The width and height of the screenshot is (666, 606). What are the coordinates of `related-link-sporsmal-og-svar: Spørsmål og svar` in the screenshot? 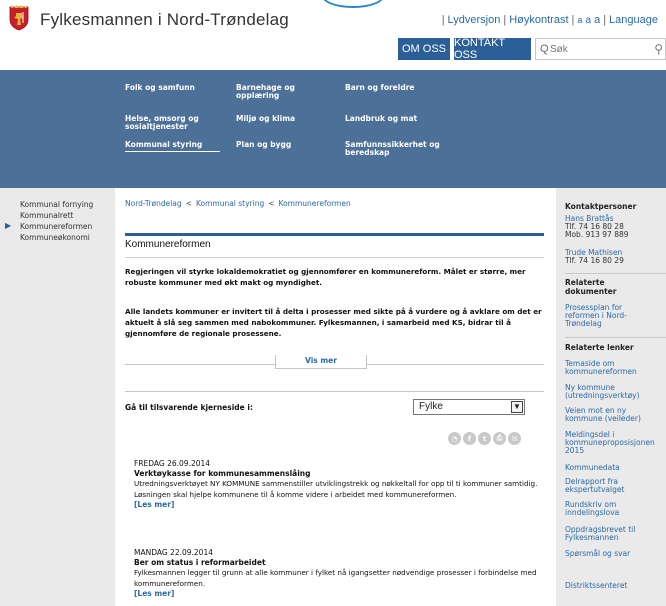 It's located at (615, 554).